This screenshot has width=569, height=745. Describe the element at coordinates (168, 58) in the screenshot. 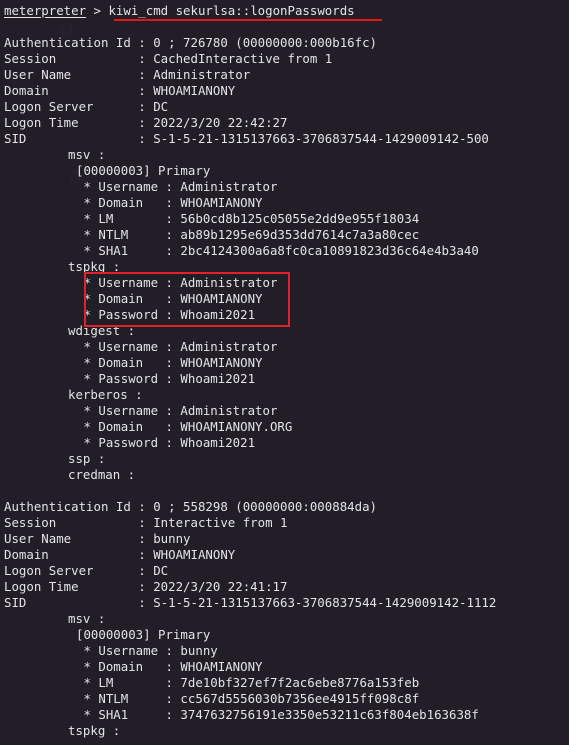

I see `output-line: Session : CachedInteractive from 1` at that location.